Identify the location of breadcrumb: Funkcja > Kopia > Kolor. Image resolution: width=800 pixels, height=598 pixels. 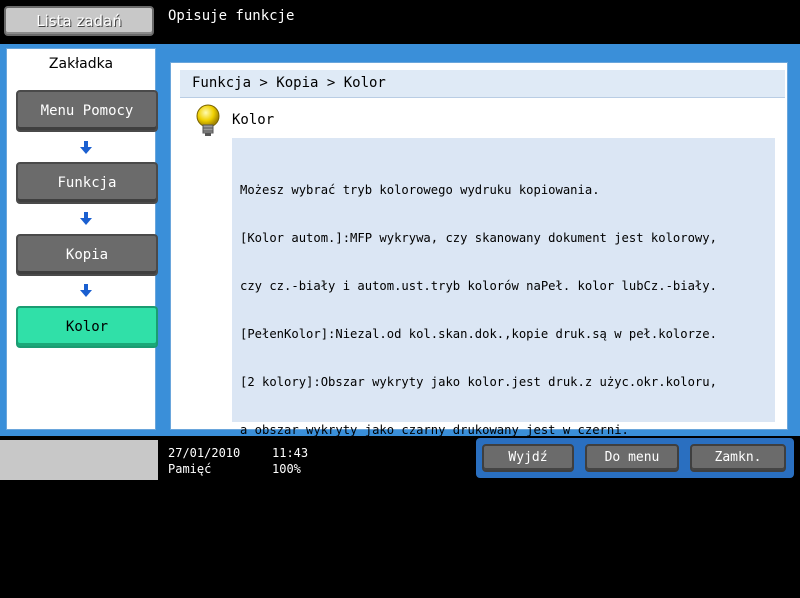
(289, 83).